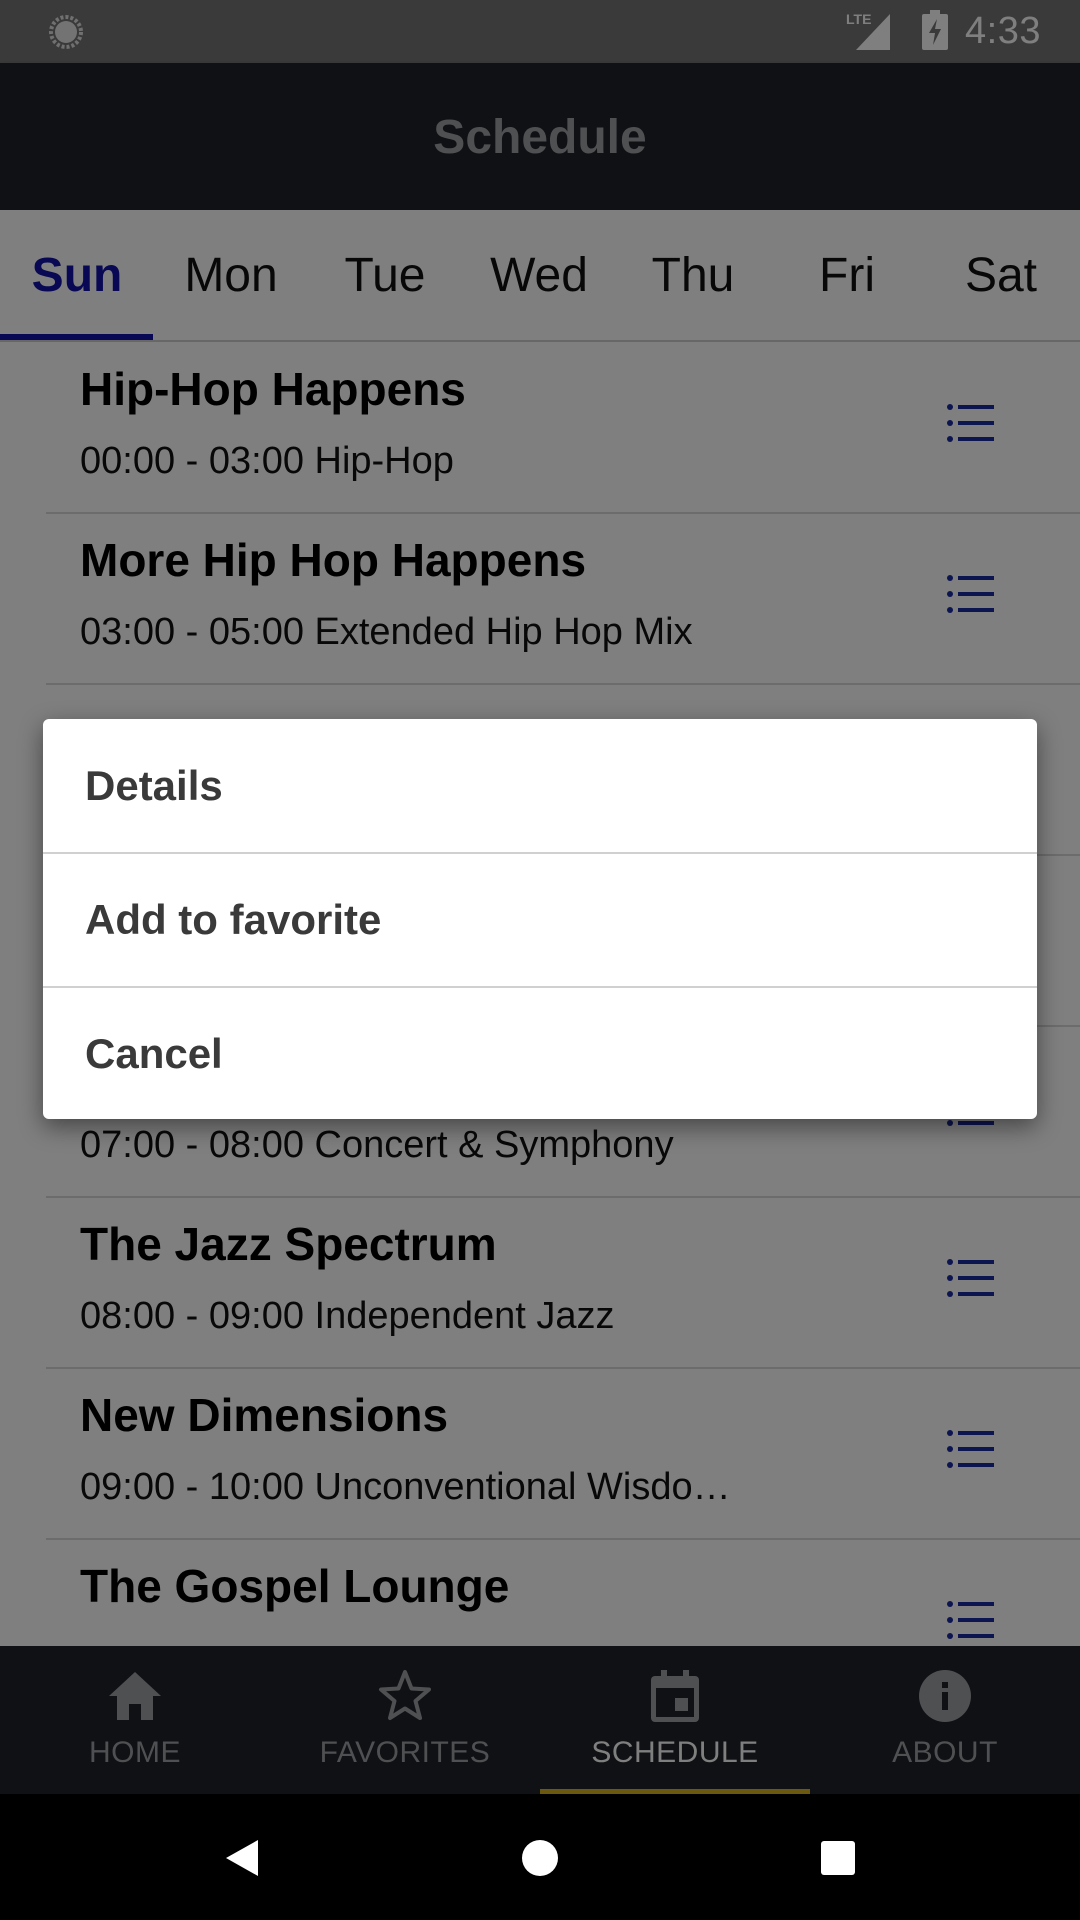  What do you see at coordinates (154, 785) in the screenshot?
I see `menu-item-details-label: Details` at bounding box center [154, 785].